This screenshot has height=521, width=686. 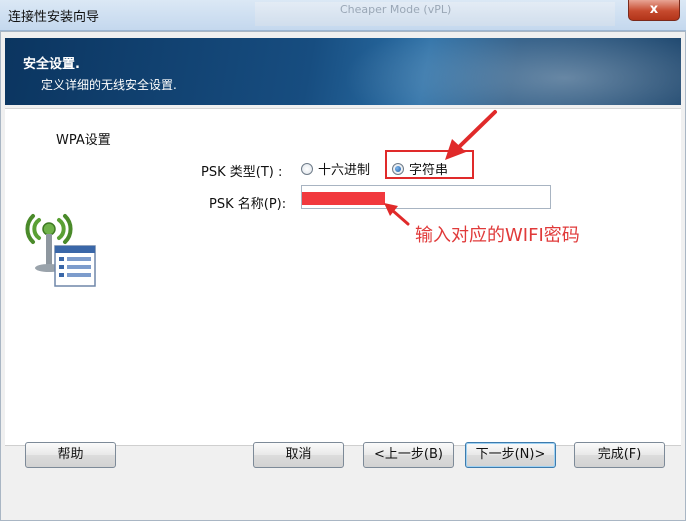 I want to click on radio-hex: 十六进制, so click(x=335, y=168).